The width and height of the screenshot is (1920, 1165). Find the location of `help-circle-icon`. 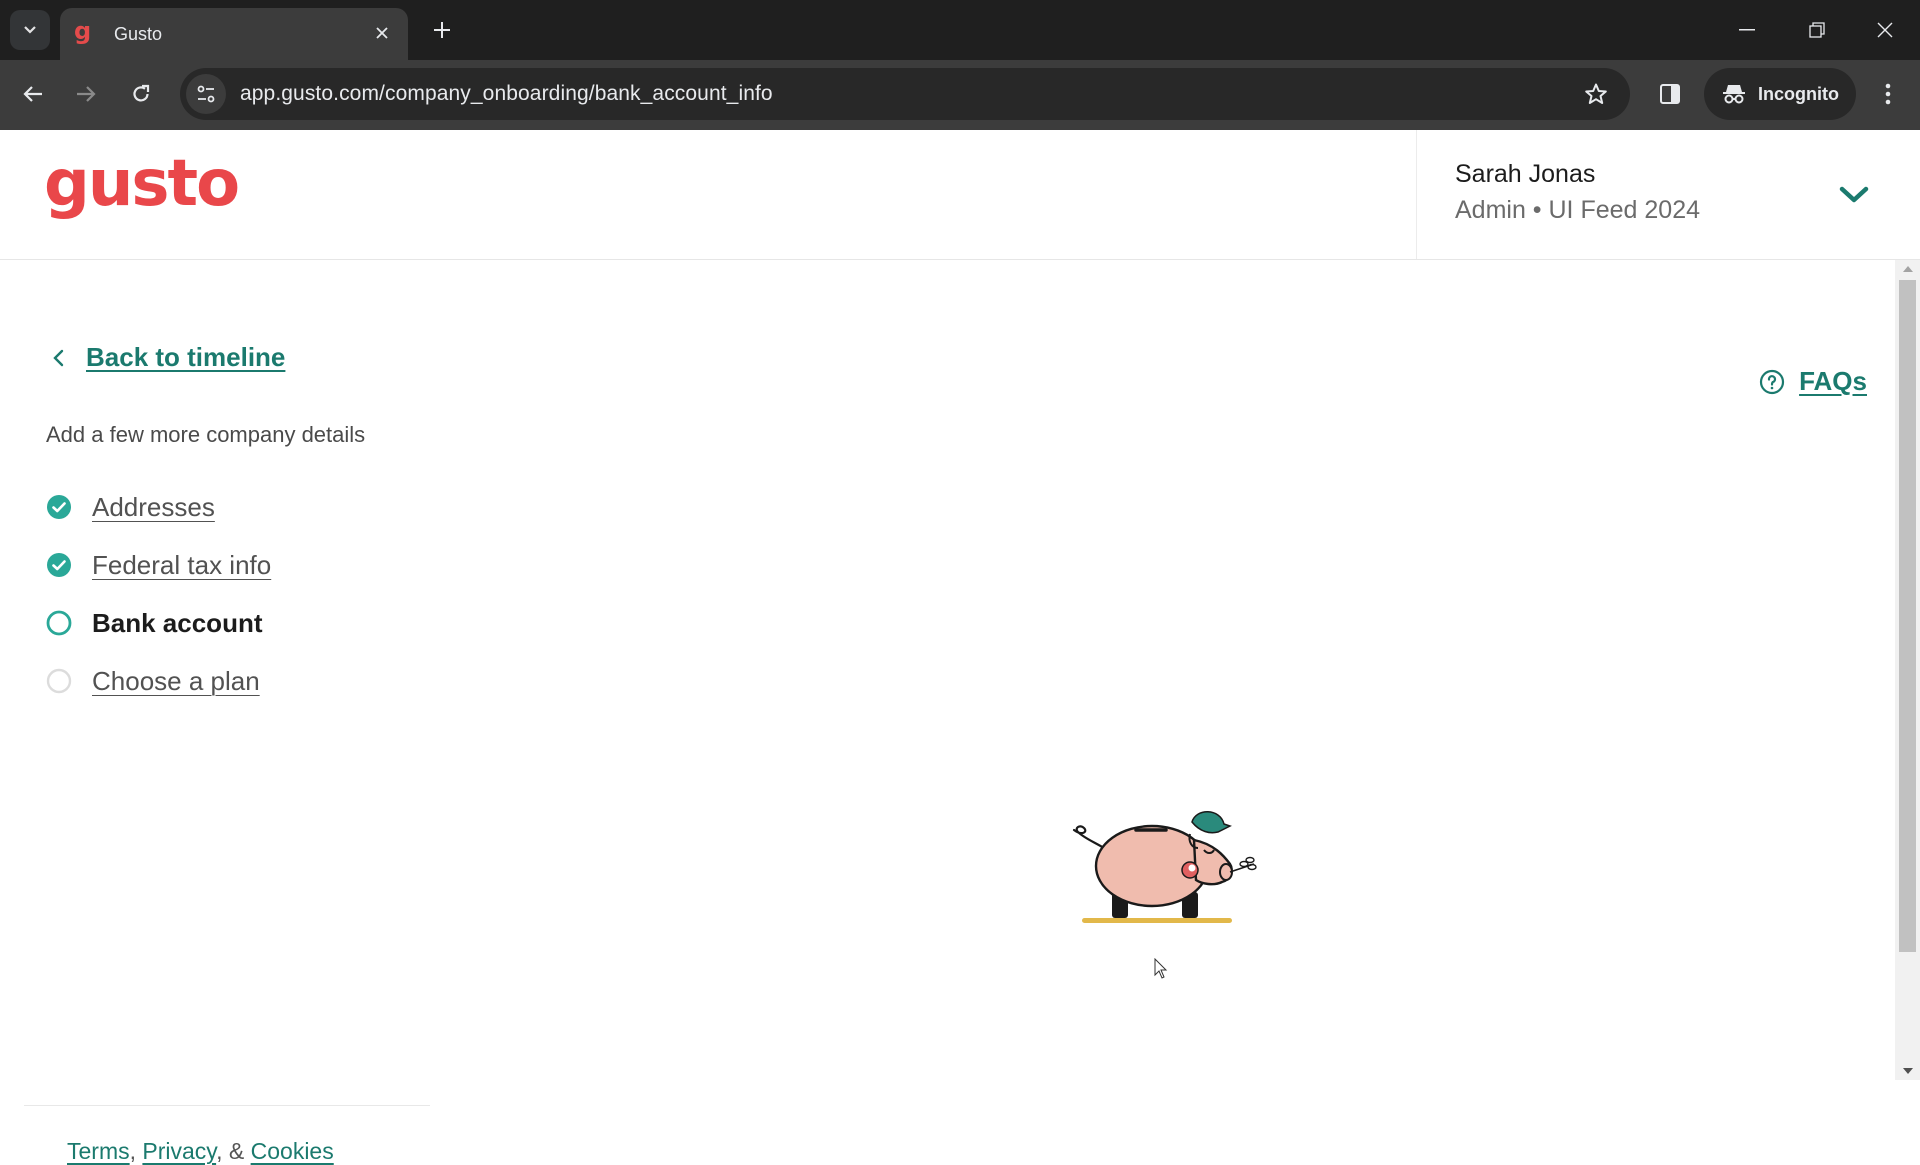

help-circle-icon is located at coordinates (1772, 381).